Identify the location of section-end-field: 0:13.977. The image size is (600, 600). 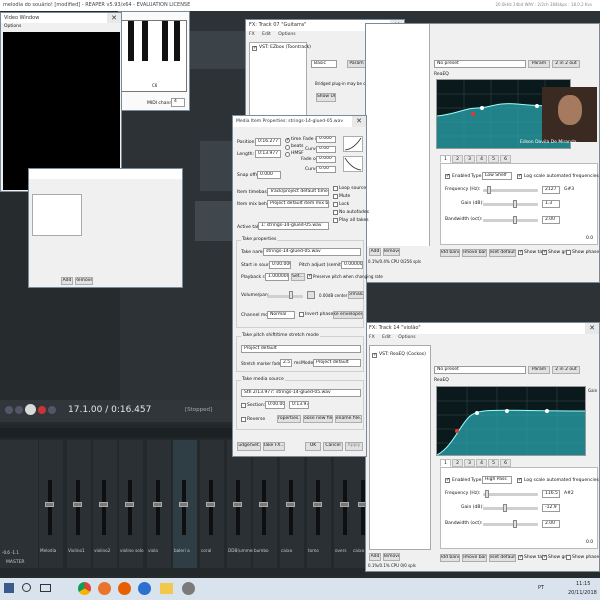
(299, 405).